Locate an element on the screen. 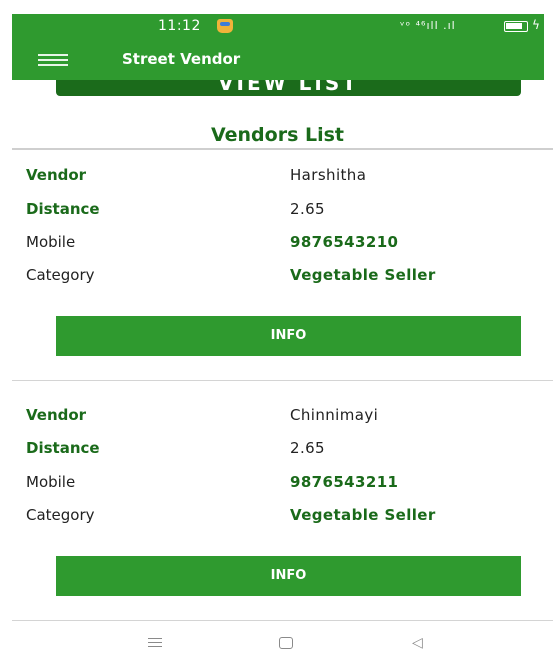  notification-icon is located at coordinates (225, 26).